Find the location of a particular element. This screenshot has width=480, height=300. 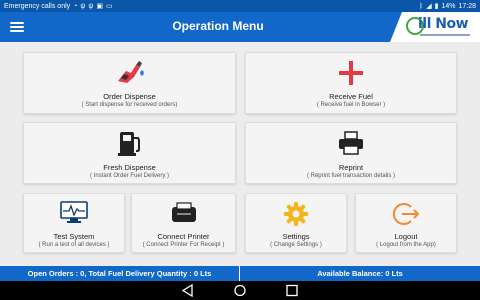

receive-fuel-button: Receive Fuel ( Receive fuel in Bowser ) is located at coordinates (351, 83).